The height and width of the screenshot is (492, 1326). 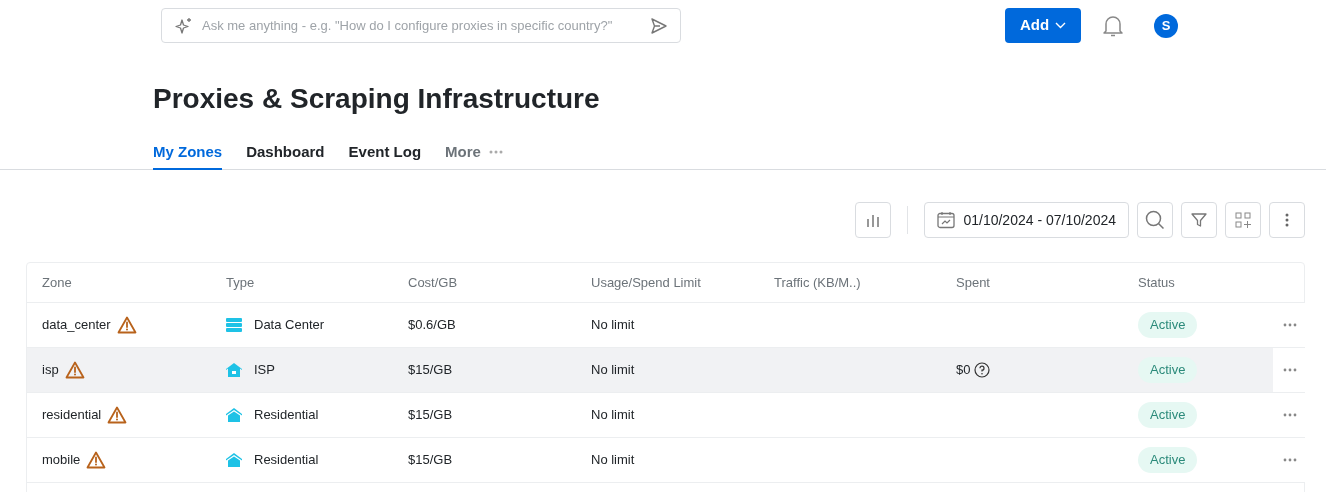 What do you see at coordinates (76, 325) in the screenshot?
I see `zone-name: data_center` at bounding box center [76, 325].